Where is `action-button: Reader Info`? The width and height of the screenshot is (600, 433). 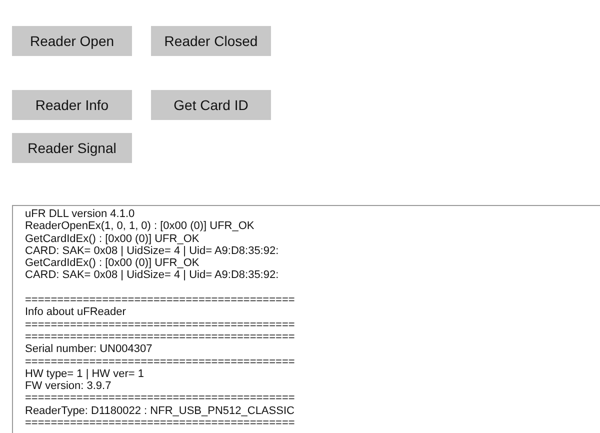
action-button: Reader Info is located at coordinates (72, 105).